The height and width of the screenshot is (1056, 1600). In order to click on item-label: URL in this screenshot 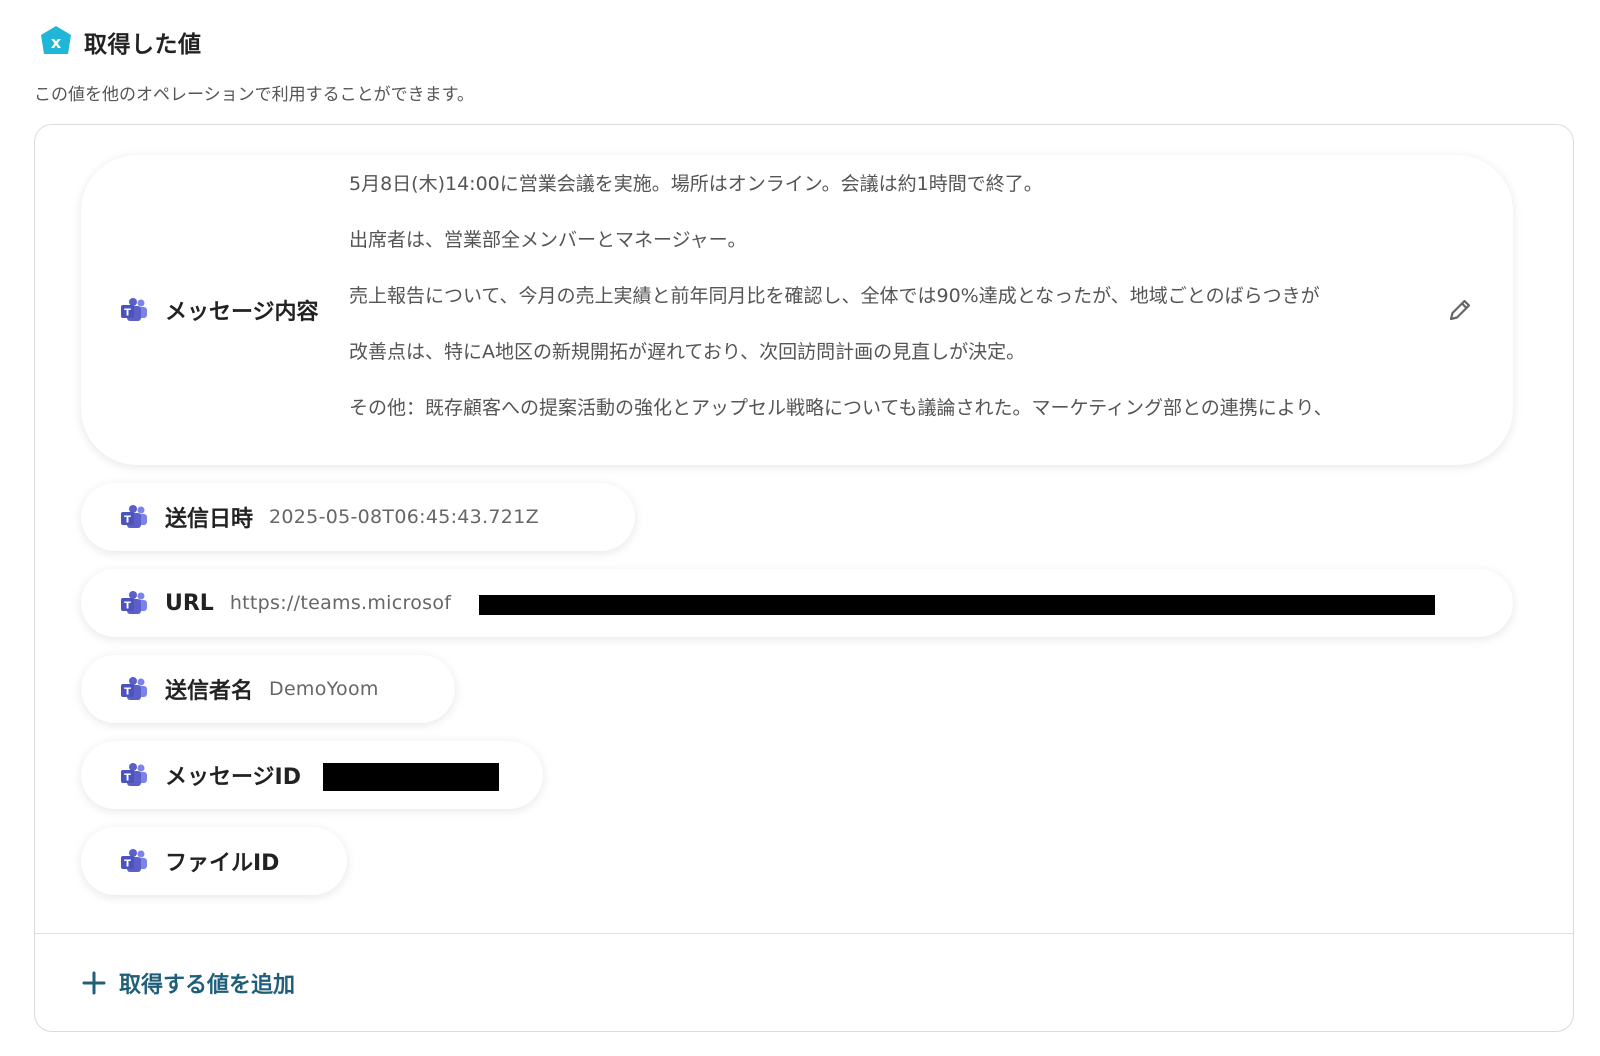, I will do `click(189, 603)`.